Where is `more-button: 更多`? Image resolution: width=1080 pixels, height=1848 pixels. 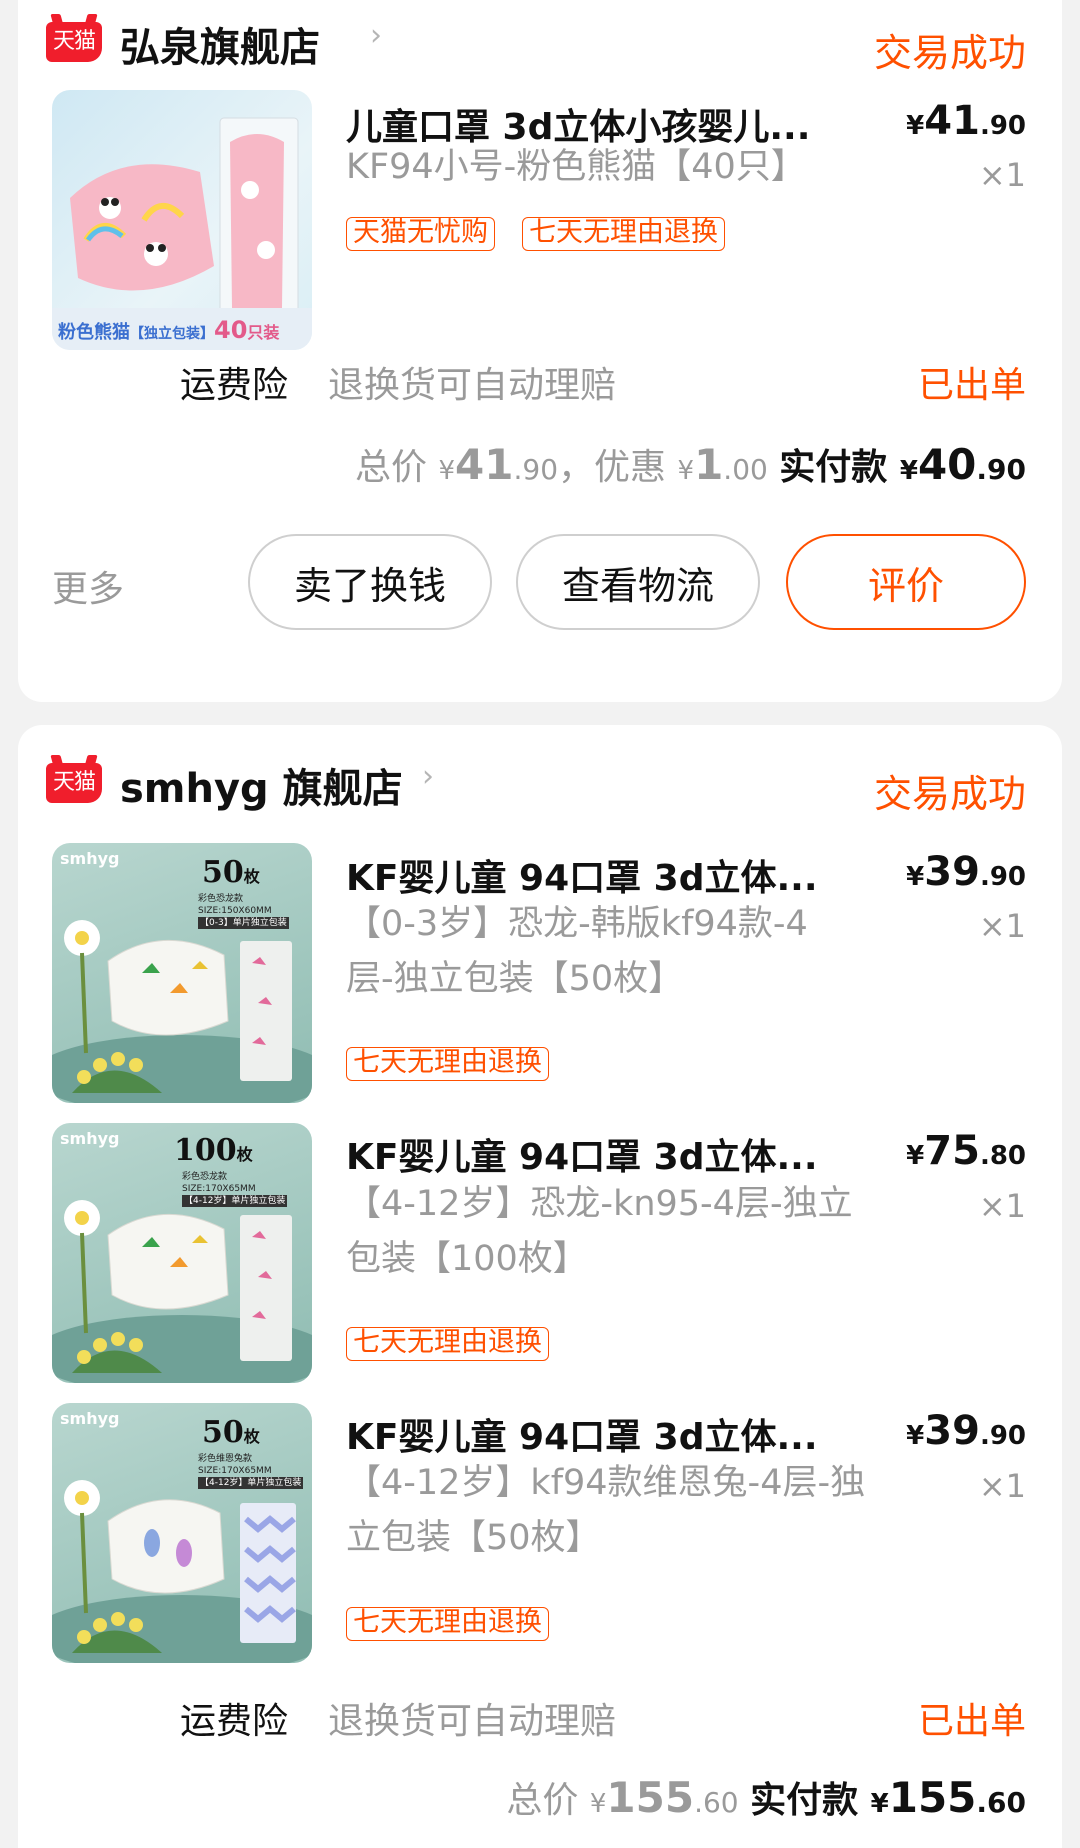
more-button: 更多 is located at coordinates (88, 586).